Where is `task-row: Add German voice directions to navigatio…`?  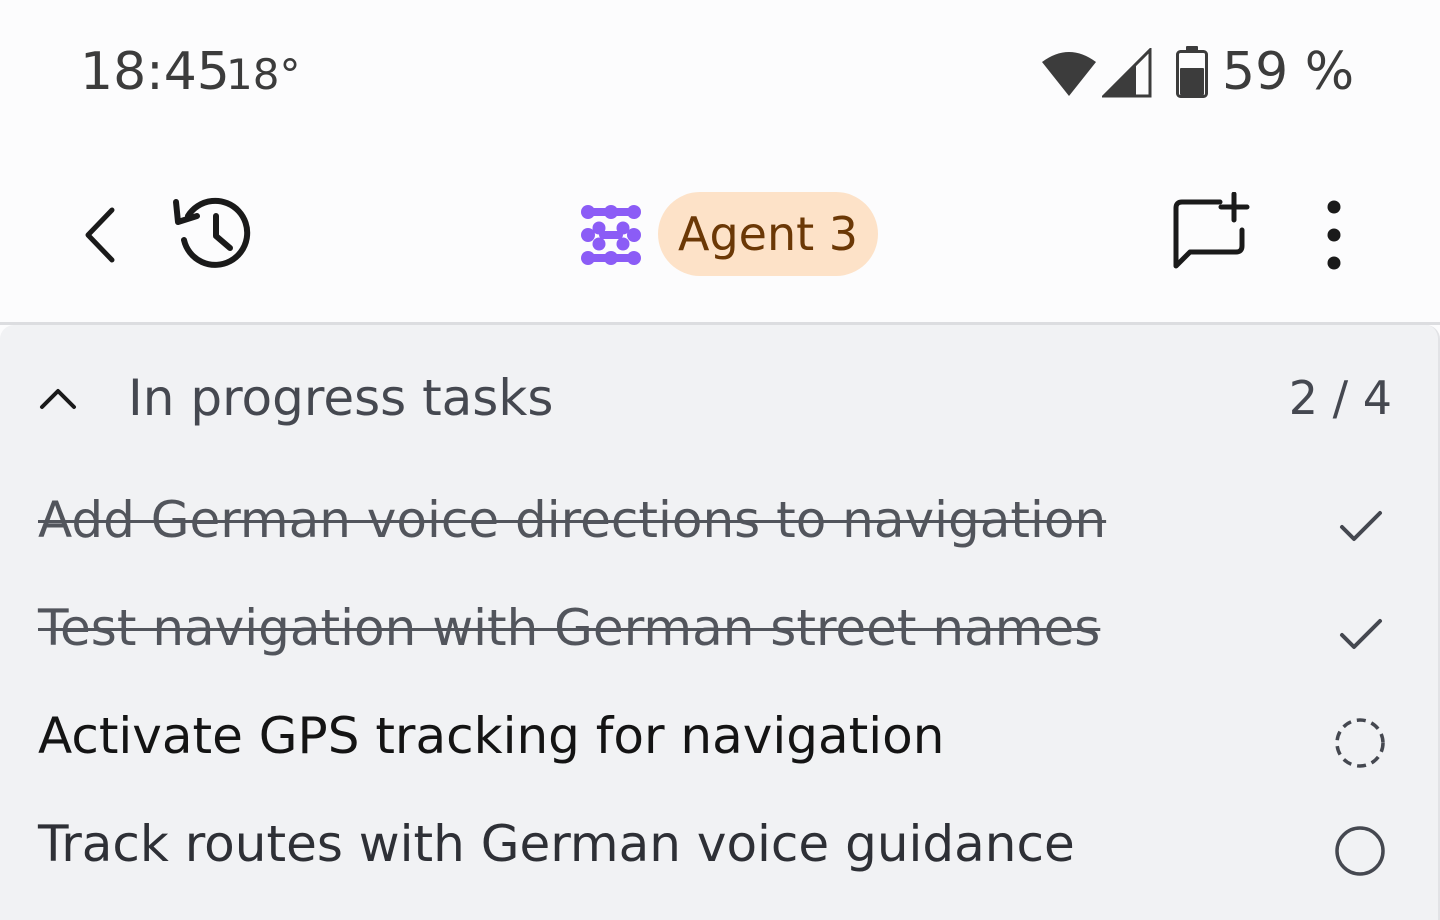
task-row: Add German voice directions to navigatio… is located at coordinates (720, 529).